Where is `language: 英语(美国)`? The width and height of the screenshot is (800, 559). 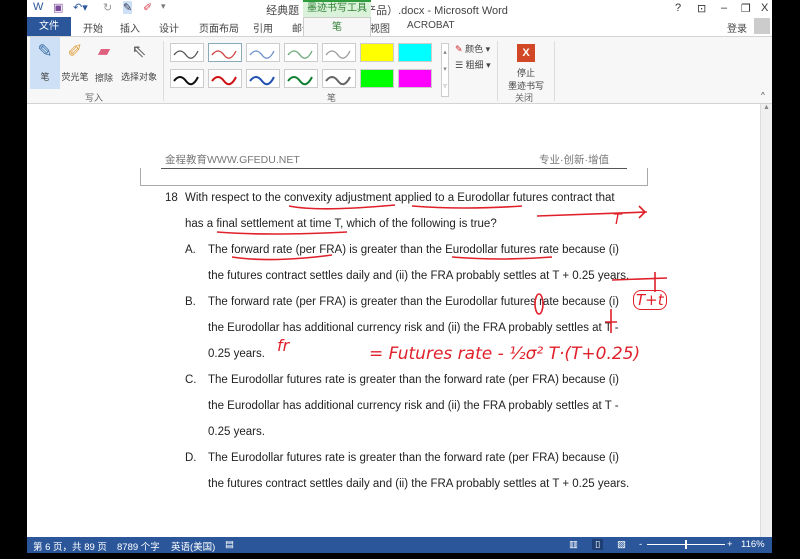 language: 英语(美国) is located at coordinates (193, 546).